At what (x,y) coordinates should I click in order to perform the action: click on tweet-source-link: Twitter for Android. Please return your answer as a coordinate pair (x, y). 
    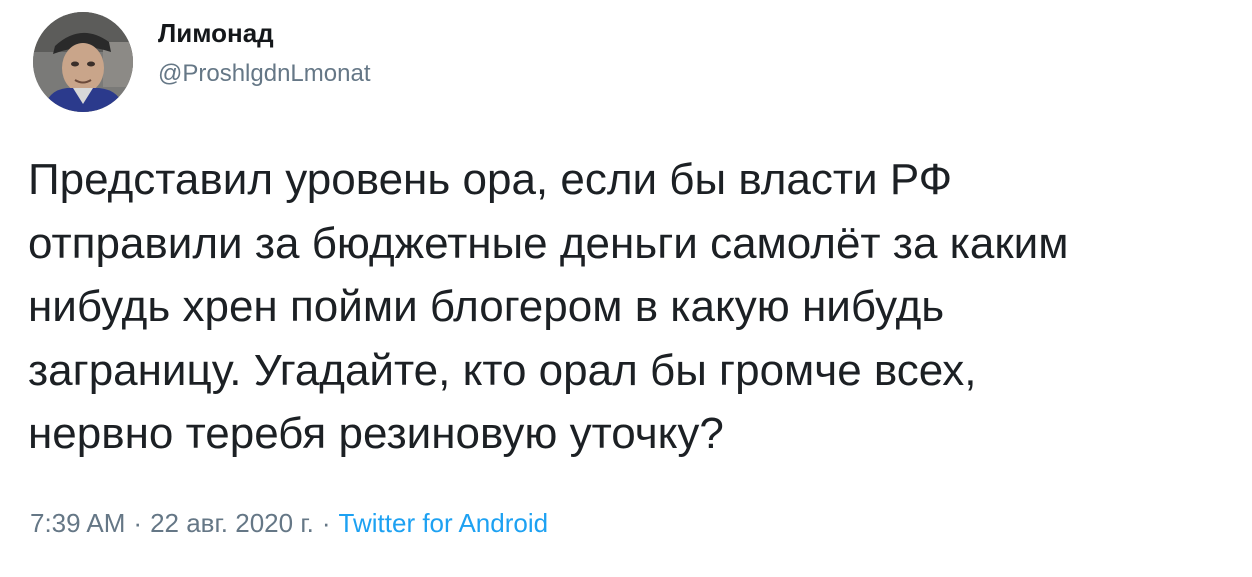
    Looking at the image, I should click on (444, 523).